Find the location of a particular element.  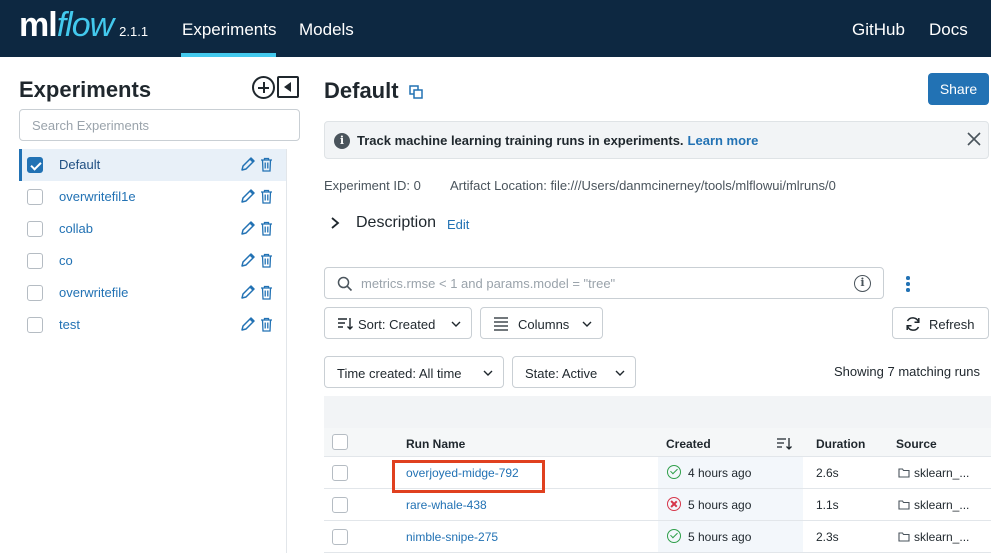

experiment-item: collab is located at coordinates (152, 229).